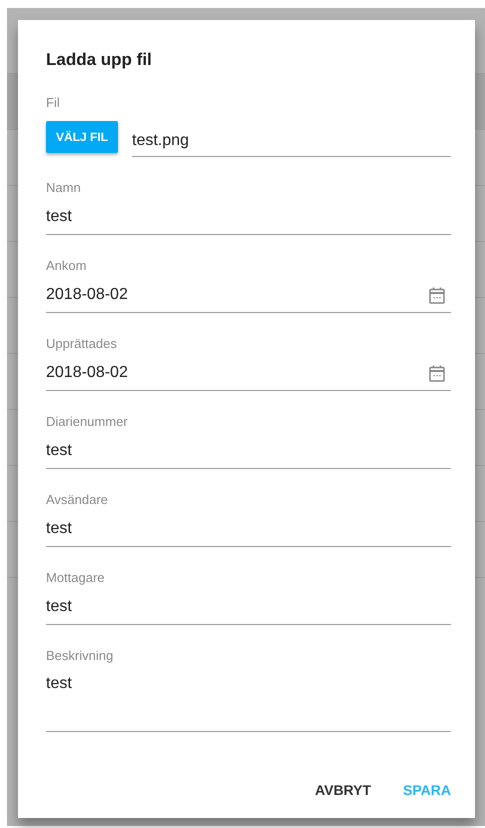 This screenshot has height=828, width=485. What do you see at coordinates (80, 656) in the screenshot?
I see `field-label: Beskrivning` at bounding box center [80, 656].